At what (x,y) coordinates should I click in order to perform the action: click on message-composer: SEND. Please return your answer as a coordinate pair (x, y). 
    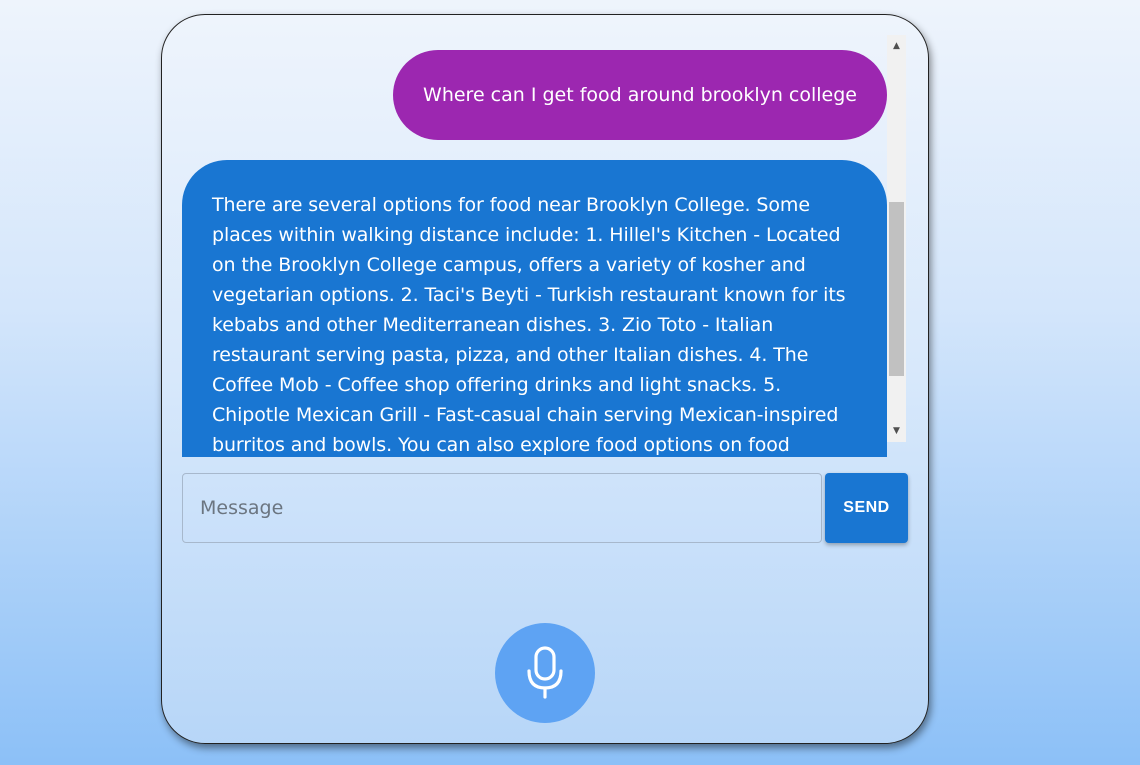
    Looking at the image, I should click on (545, 508).